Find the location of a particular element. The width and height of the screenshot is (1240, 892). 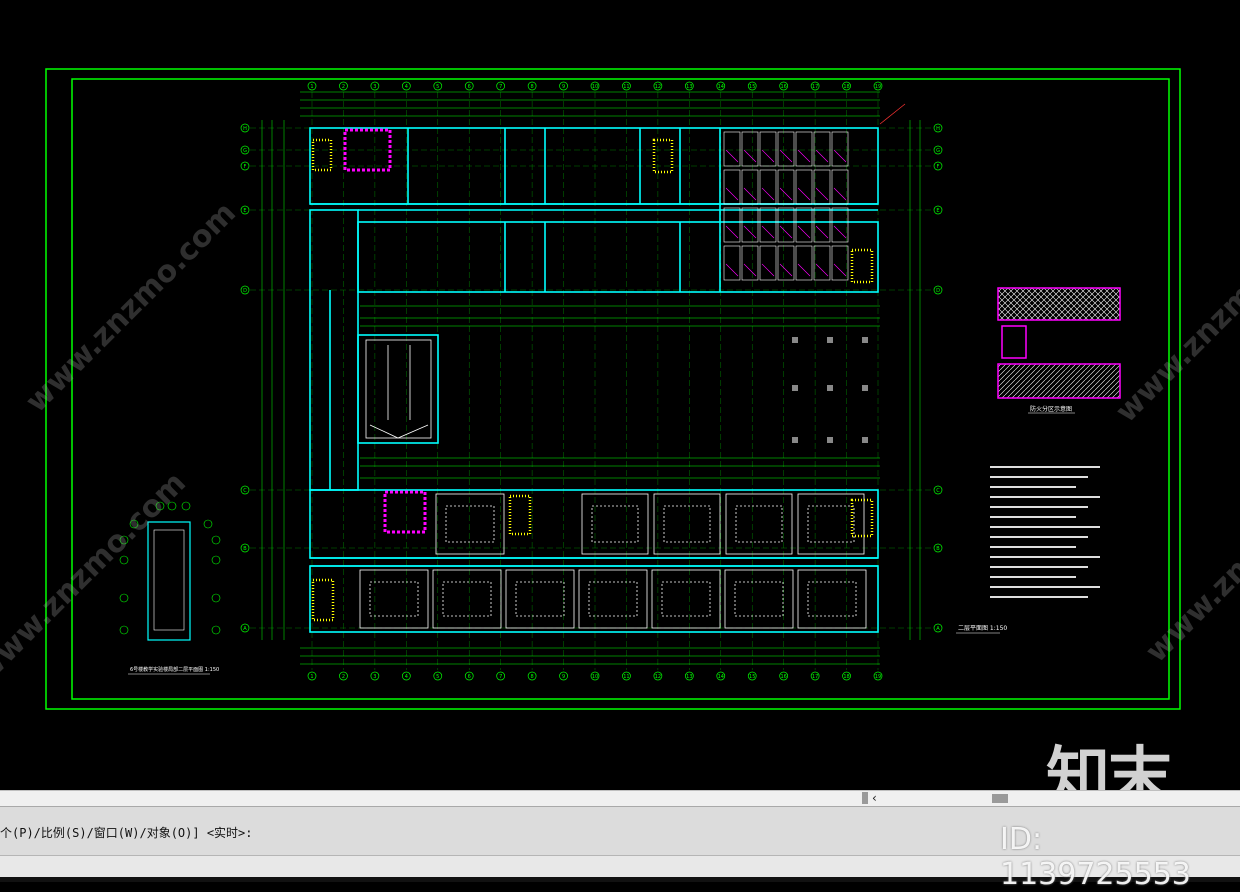

courtyard-columns is located at coordinates (830, 390).